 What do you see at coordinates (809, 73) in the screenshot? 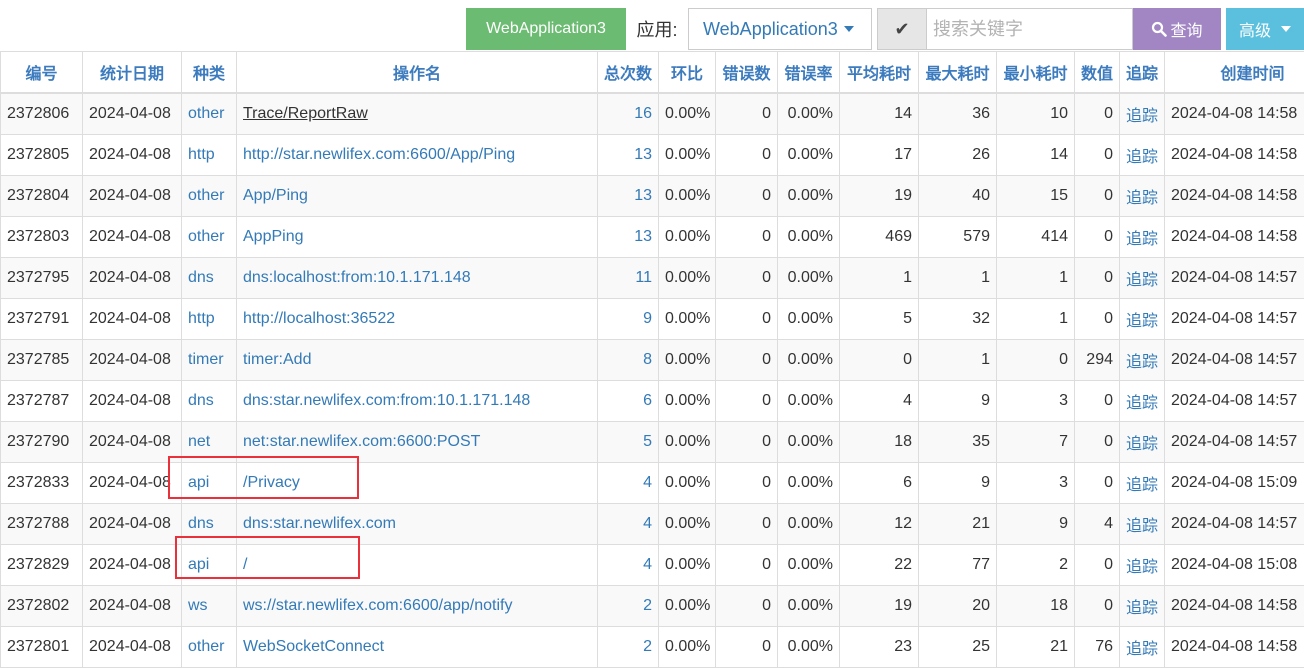
I see `header-col-error-rate: 错误率` at bounding box center [809, 73].